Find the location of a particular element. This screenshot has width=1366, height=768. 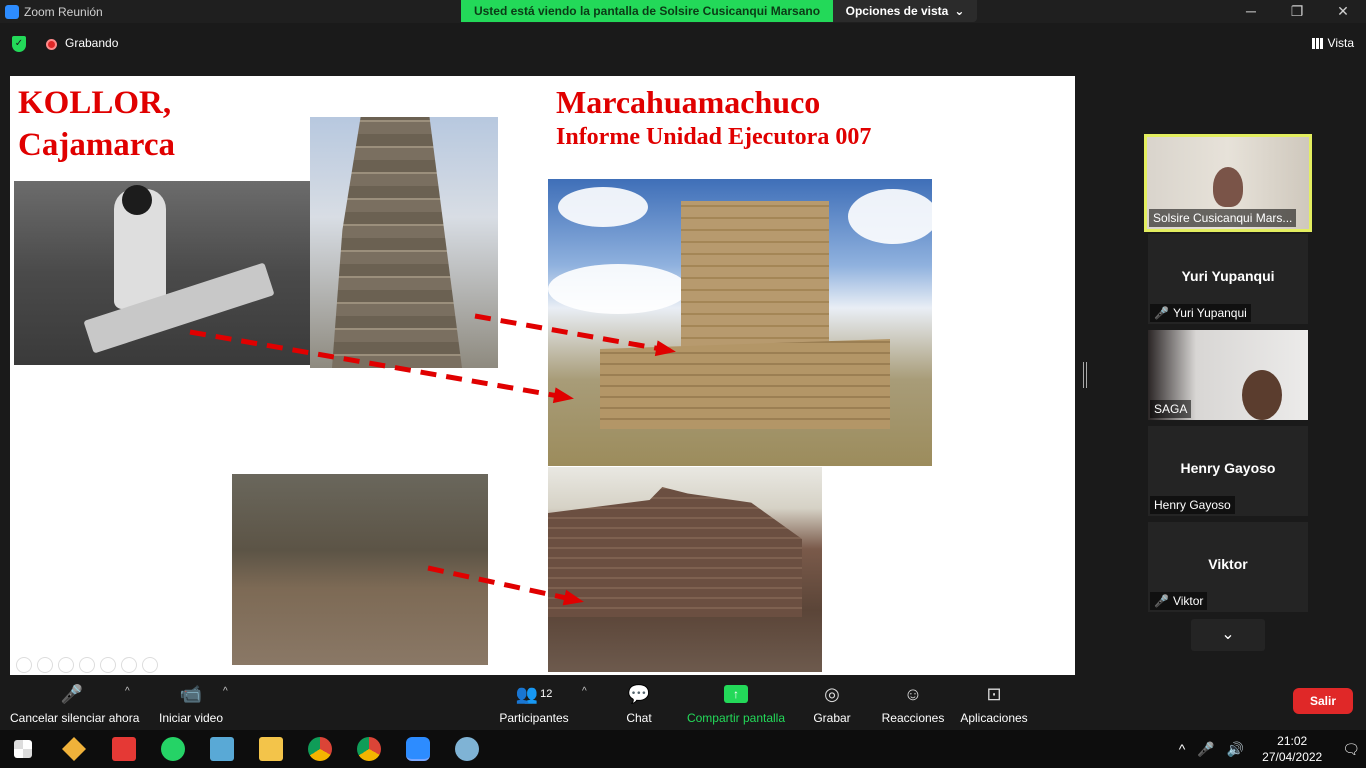

window-controls: ─ ❐ ✕ is located at coordinates (1297, 11).